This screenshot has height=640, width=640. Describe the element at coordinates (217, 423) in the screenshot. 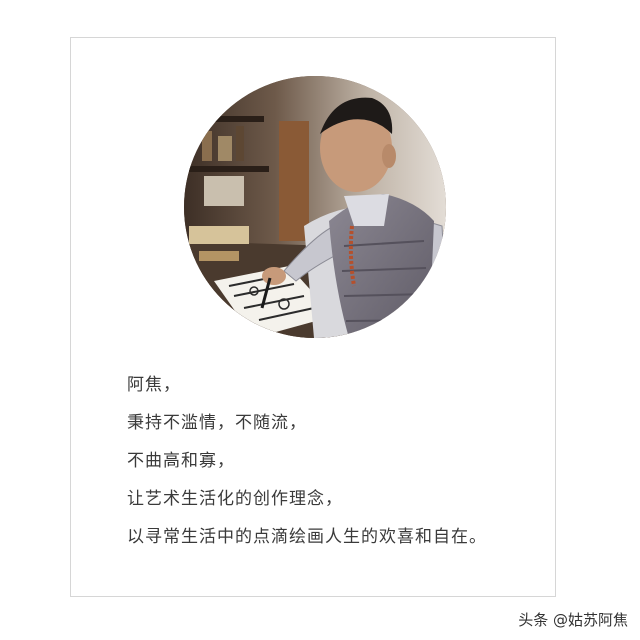

I see `poem-line: 秉持不滥情，不随流，` at that location.